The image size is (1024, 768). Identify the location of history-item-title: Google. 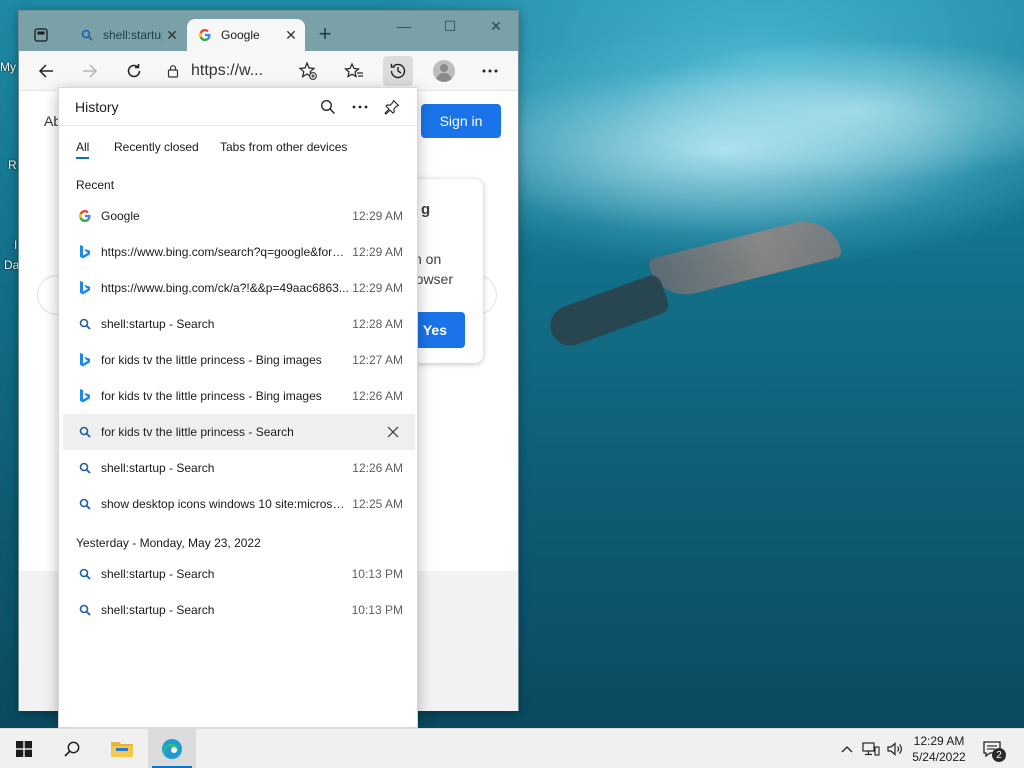
(120, 216).